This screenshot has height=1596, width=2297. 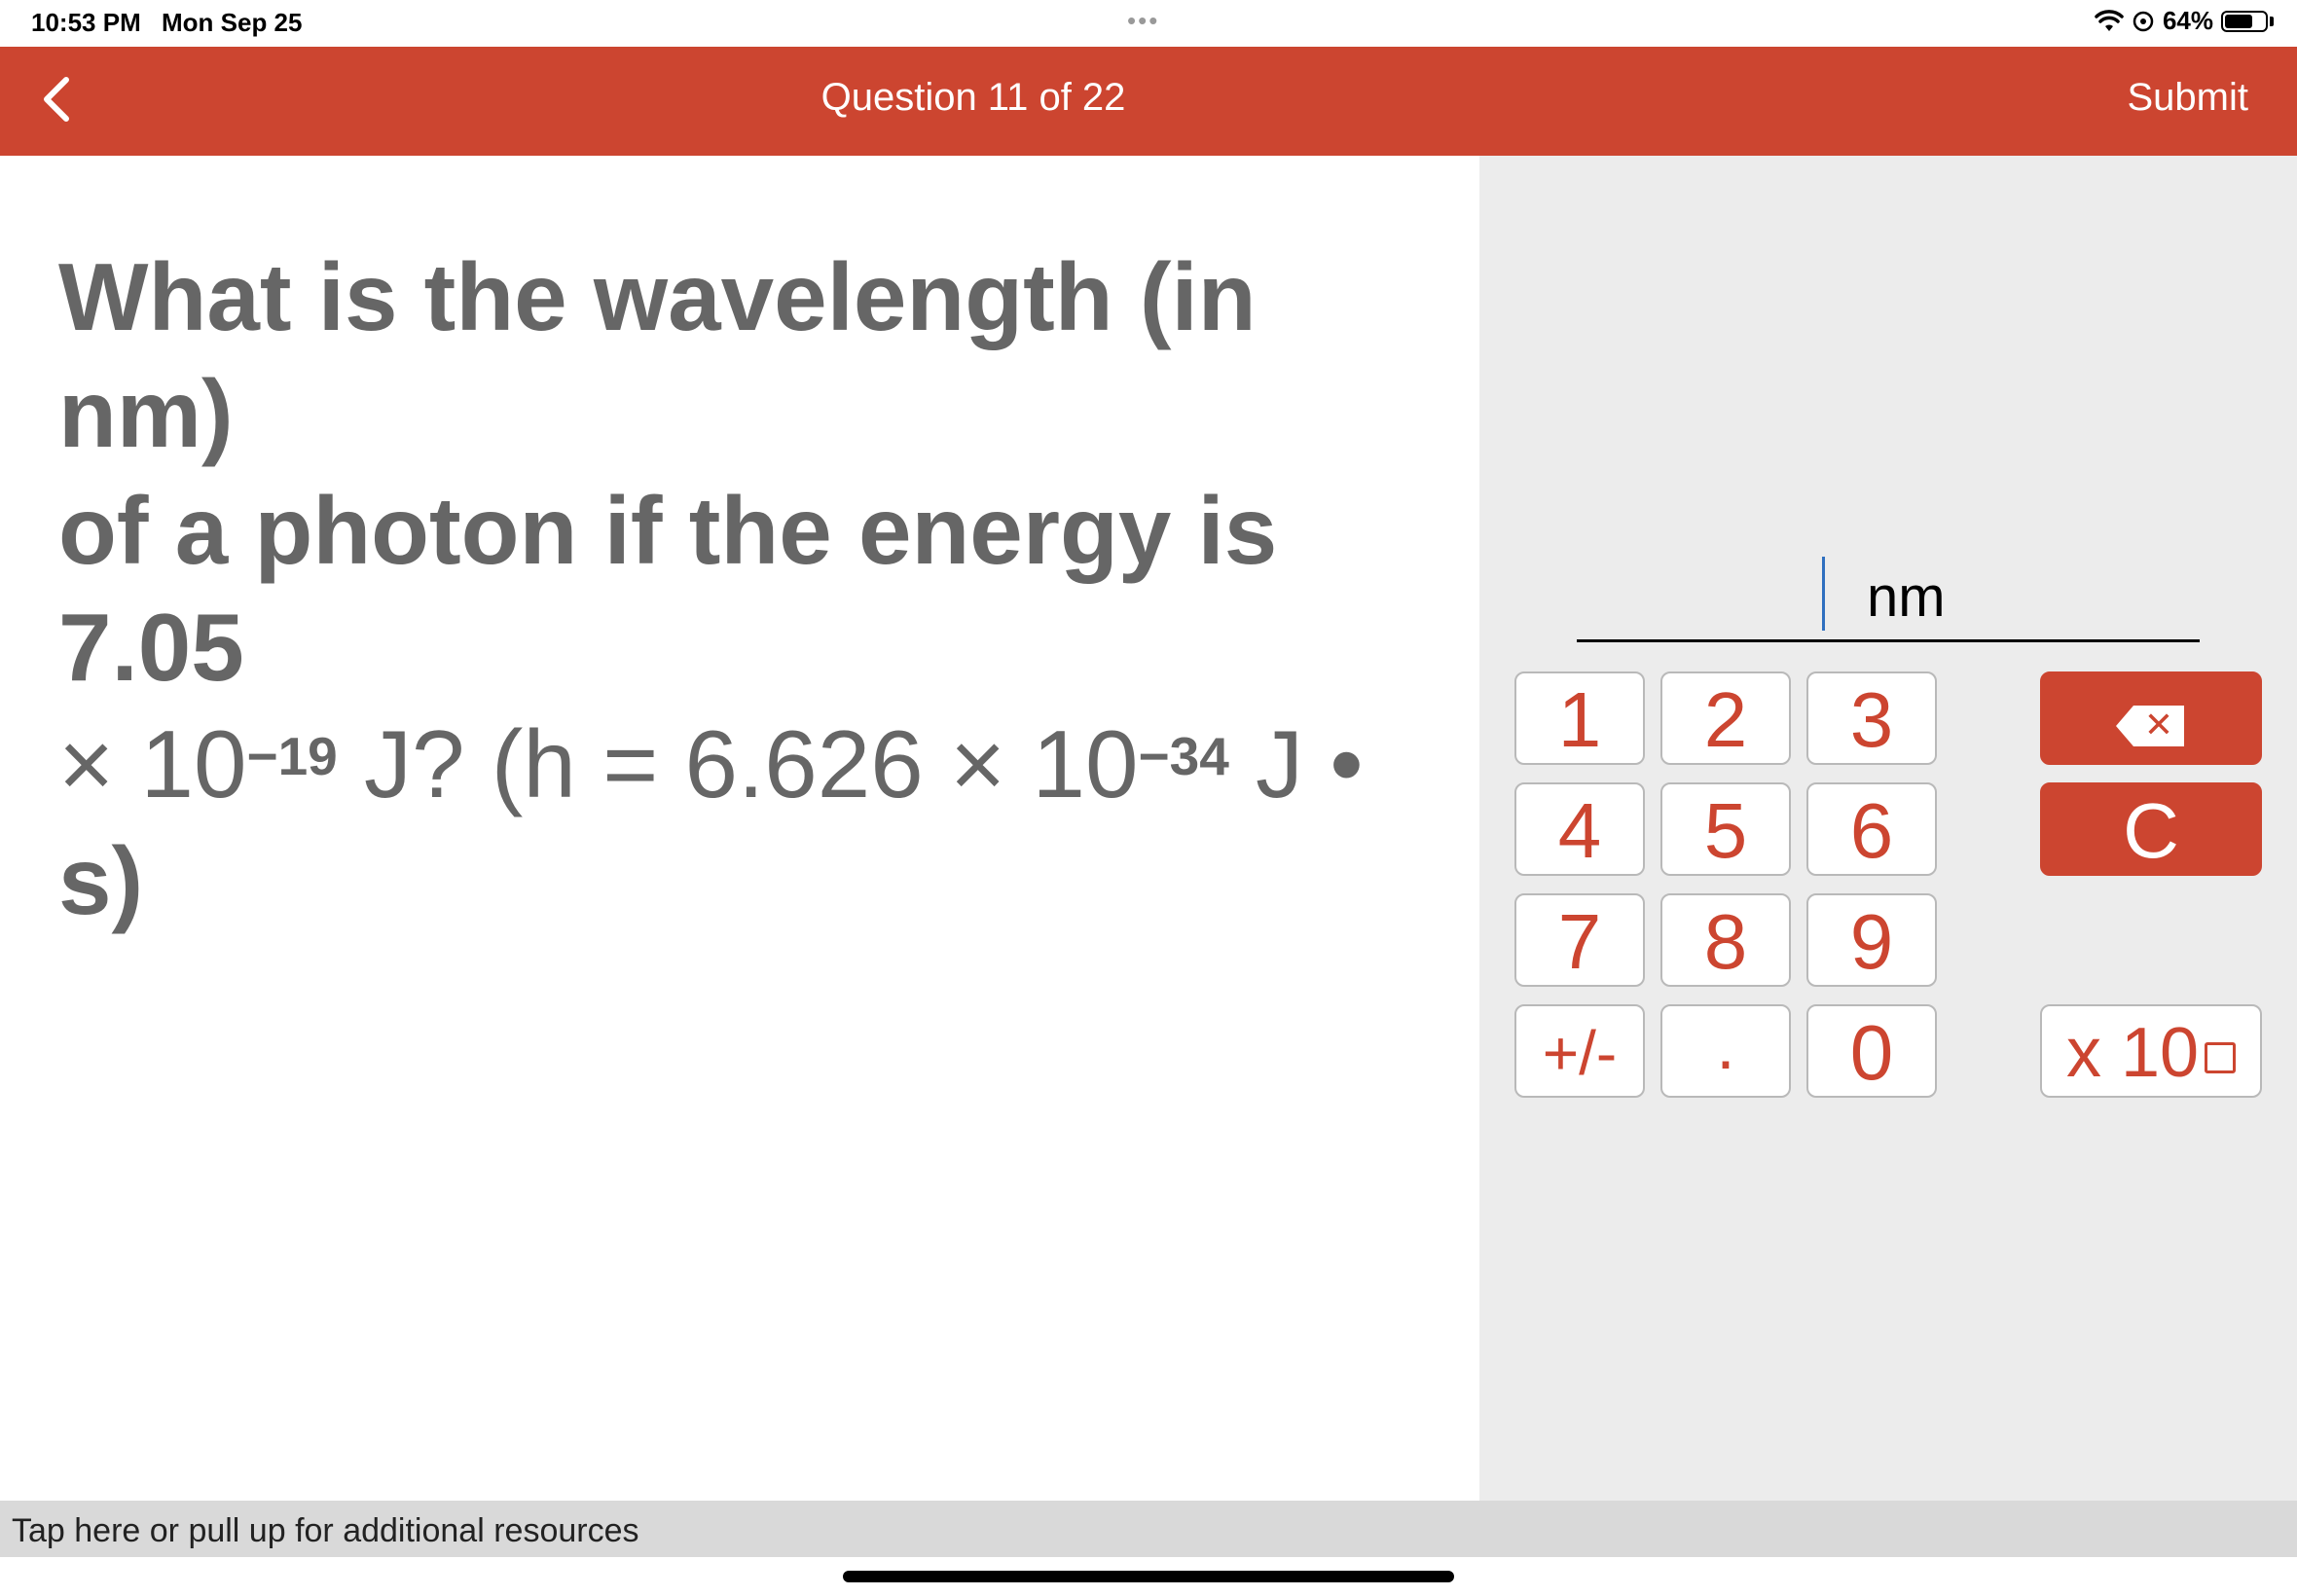 I want to click on key-8: 8, so click(x=1725, y=940).